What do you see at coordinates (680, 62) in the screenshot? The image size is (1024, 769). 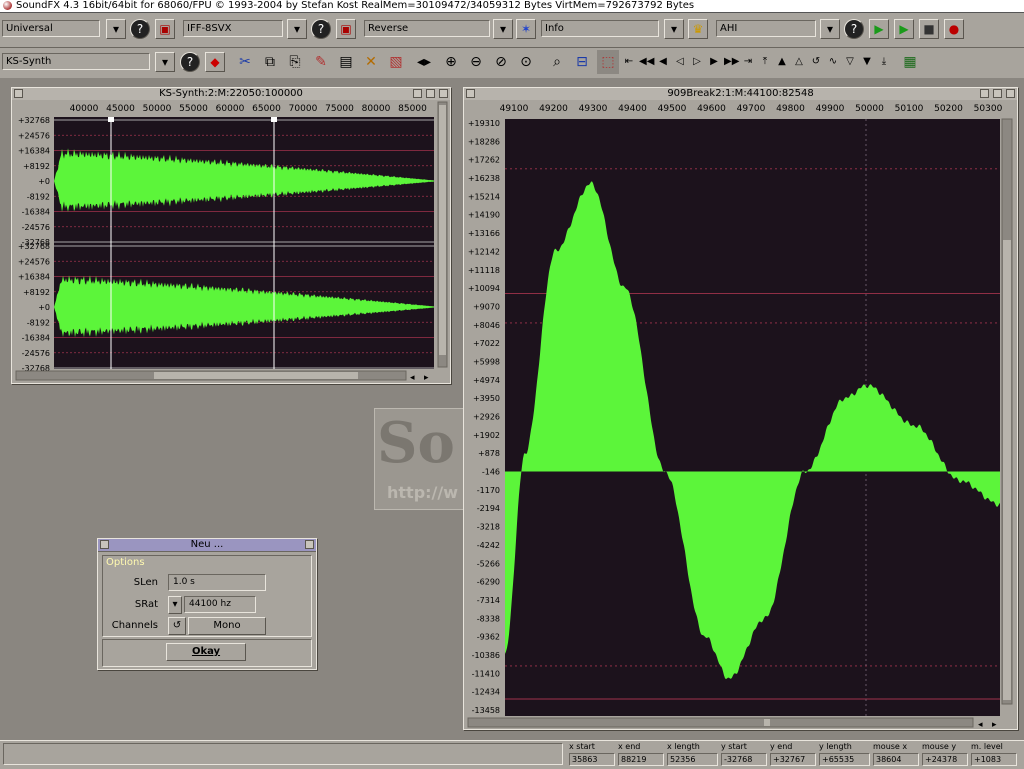 I see `prev-mark-button: ◁` at bounding box center [680, 62].